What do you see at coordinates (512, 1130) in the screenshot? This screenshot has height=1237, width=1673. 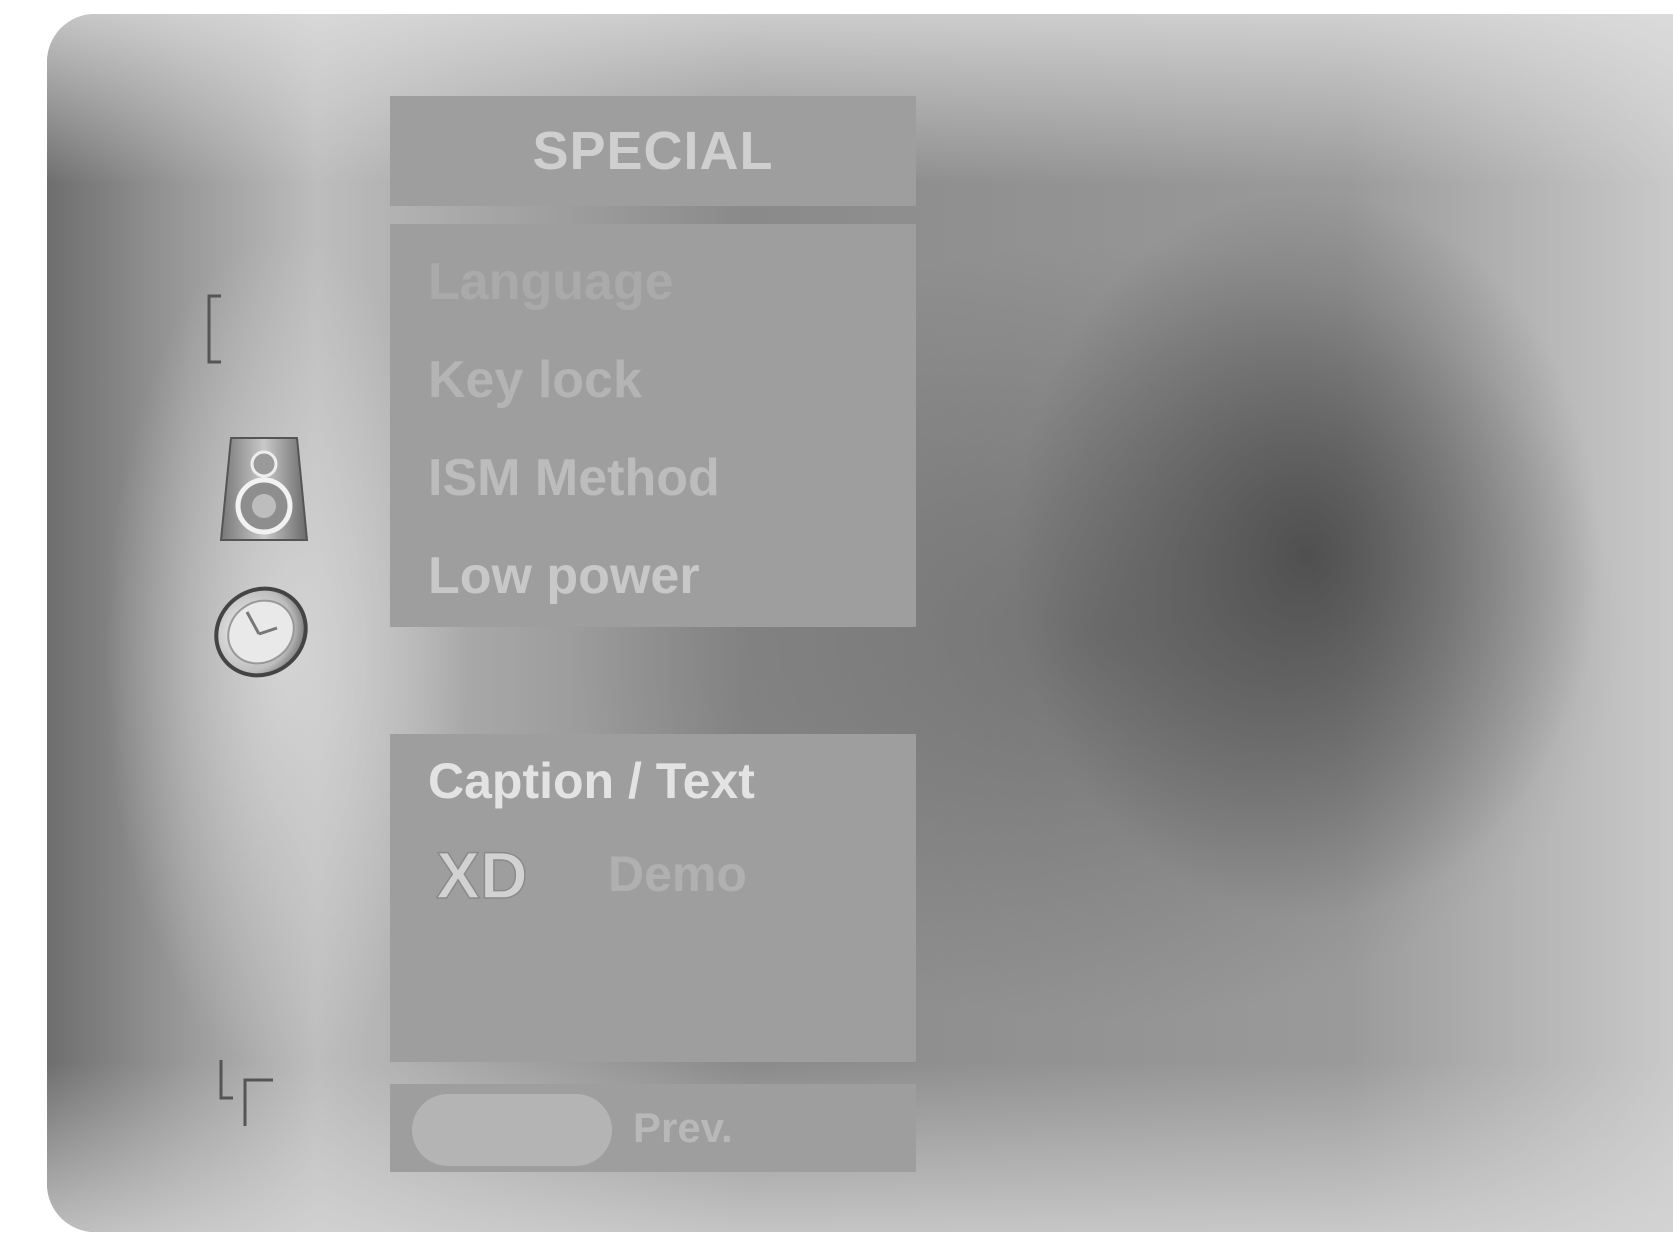 I see `prev-button` at bounding box center [512, 1130].